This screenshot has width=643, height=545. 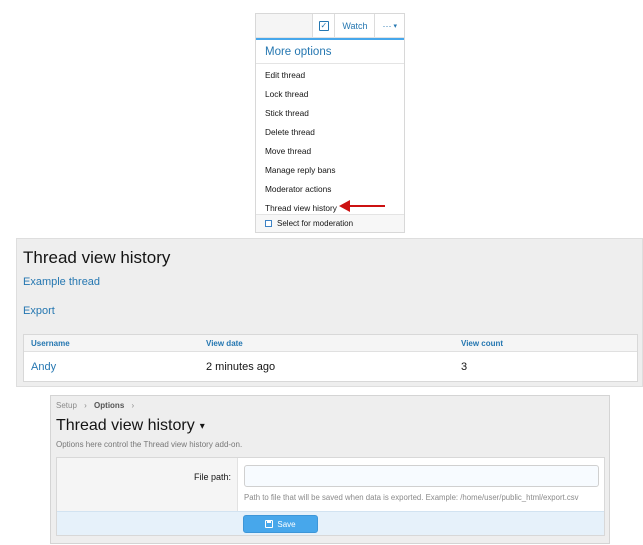 I want to click on breadcrumb: Setup › Options ›, so click(x=97, y=405).